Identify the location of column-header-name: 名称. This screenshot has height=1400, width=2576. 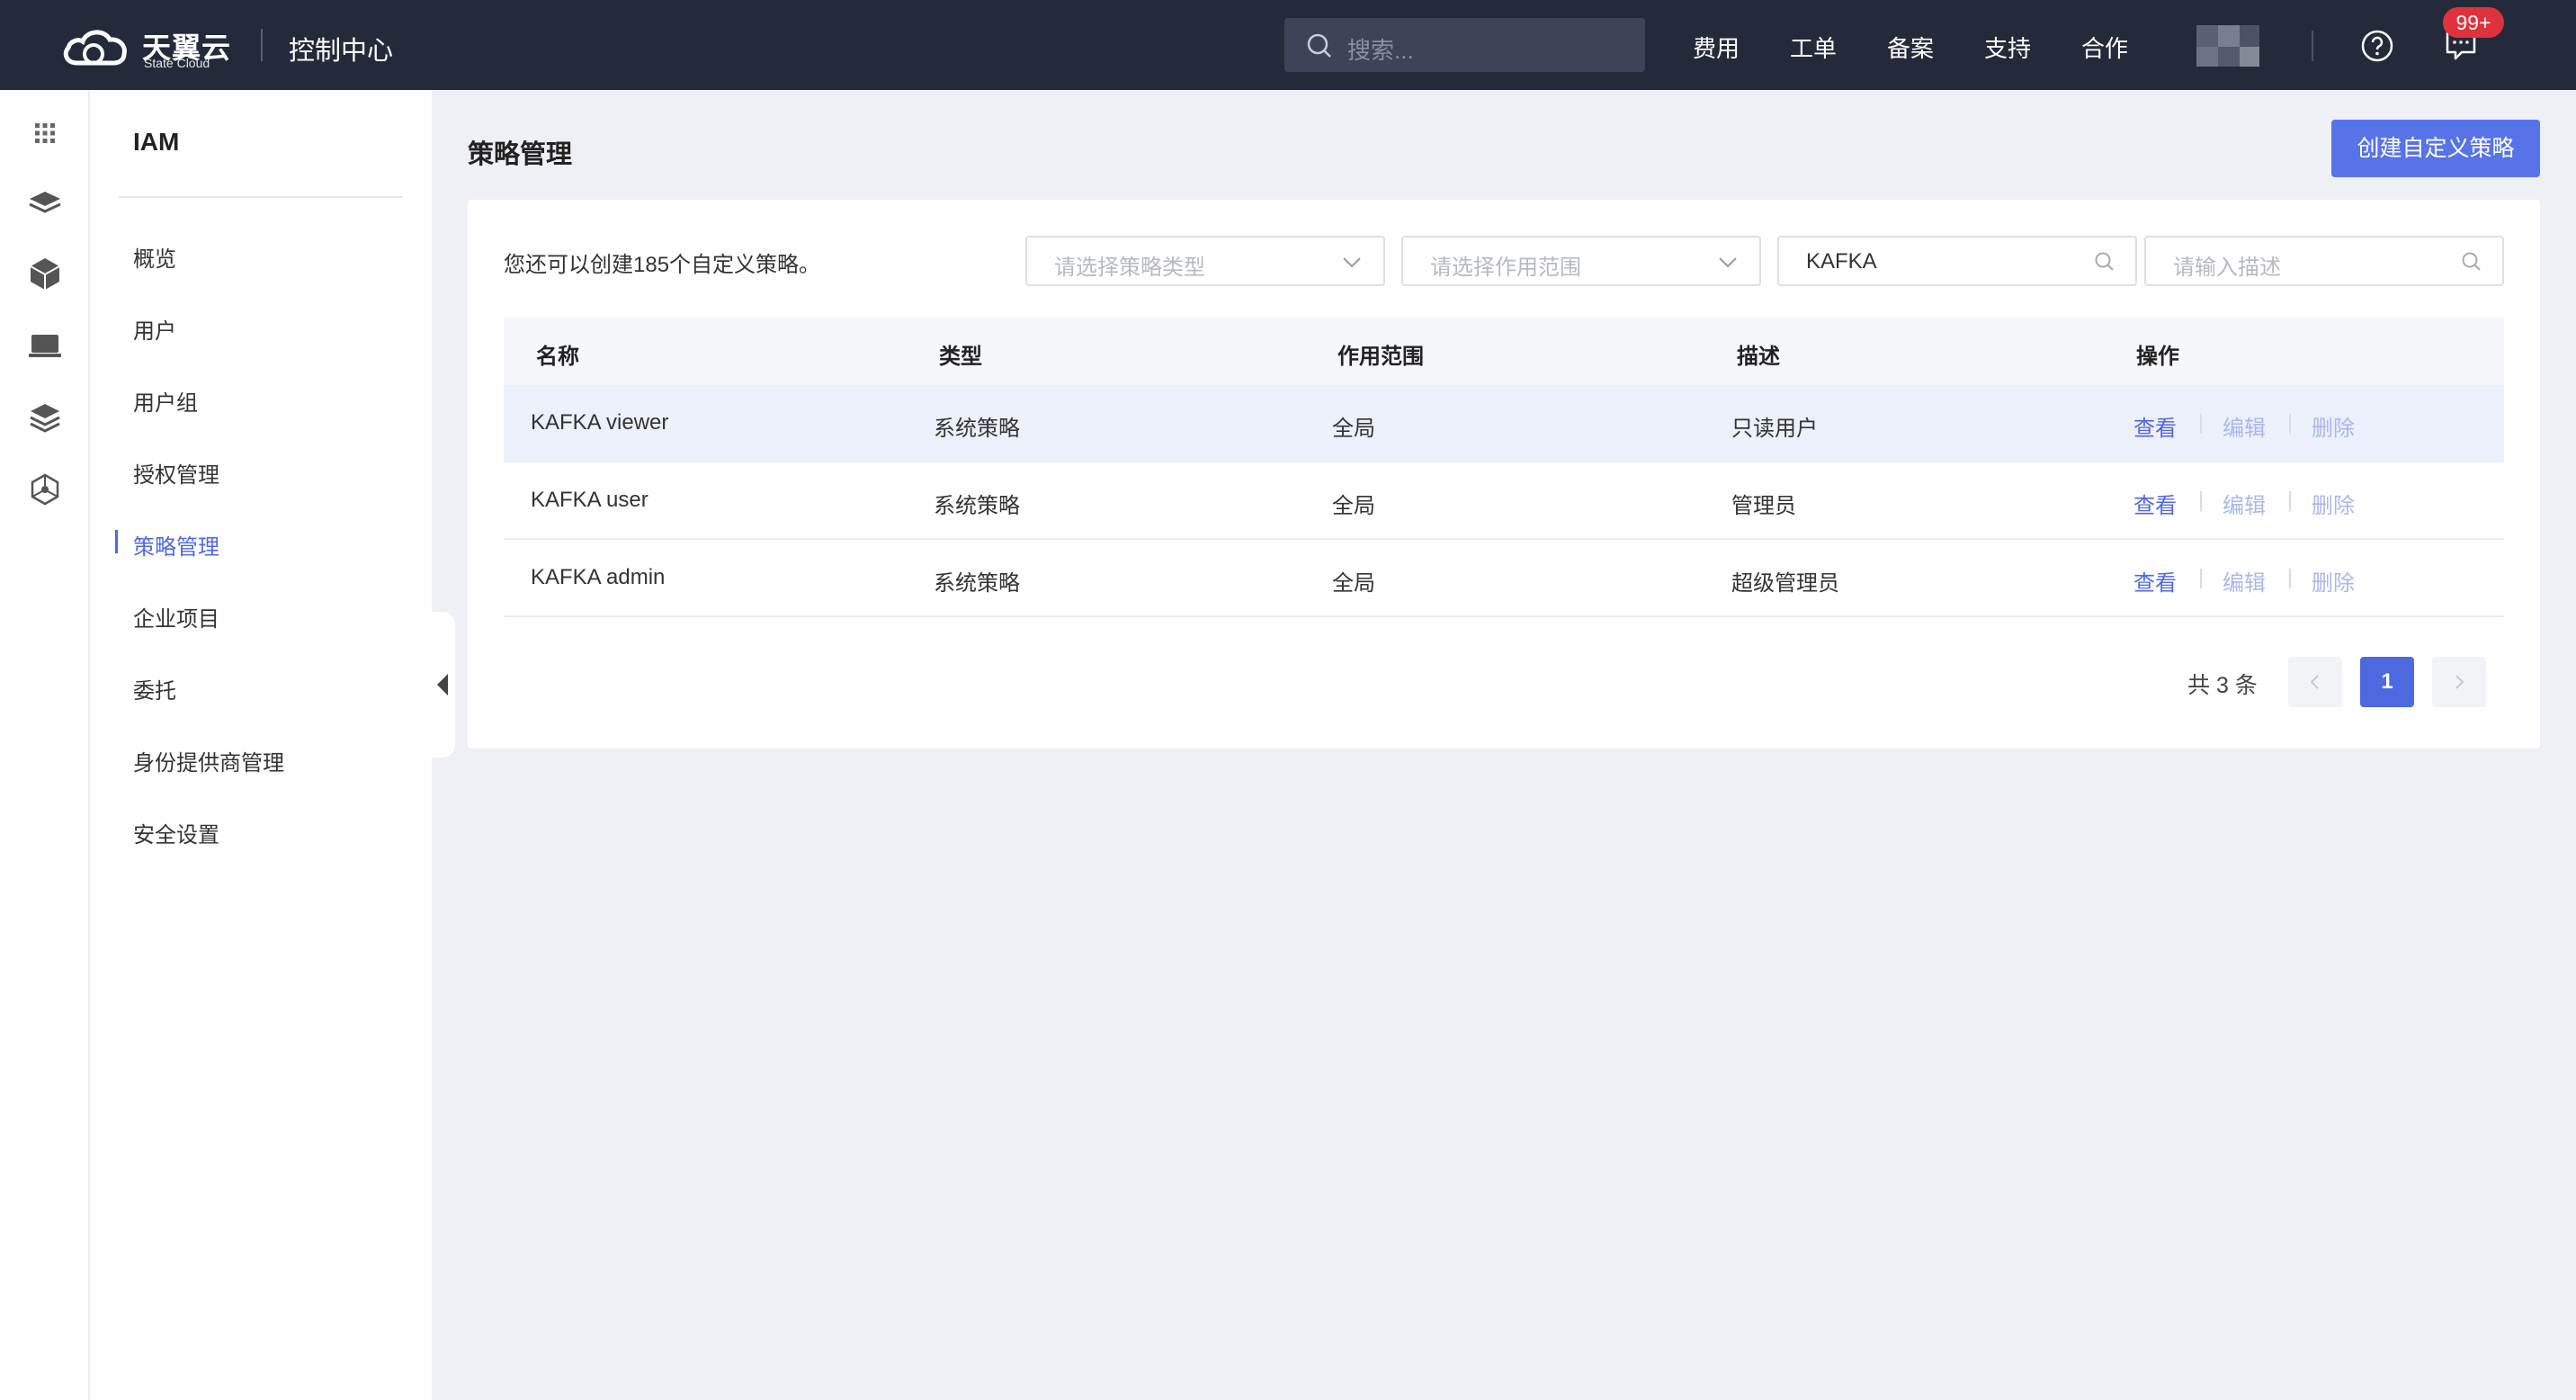
(557, 357).